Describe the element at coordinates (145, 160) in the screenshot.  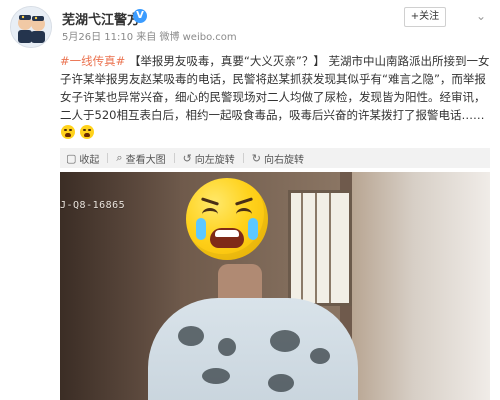
I see `view-large-label: 查看大图` at that location.